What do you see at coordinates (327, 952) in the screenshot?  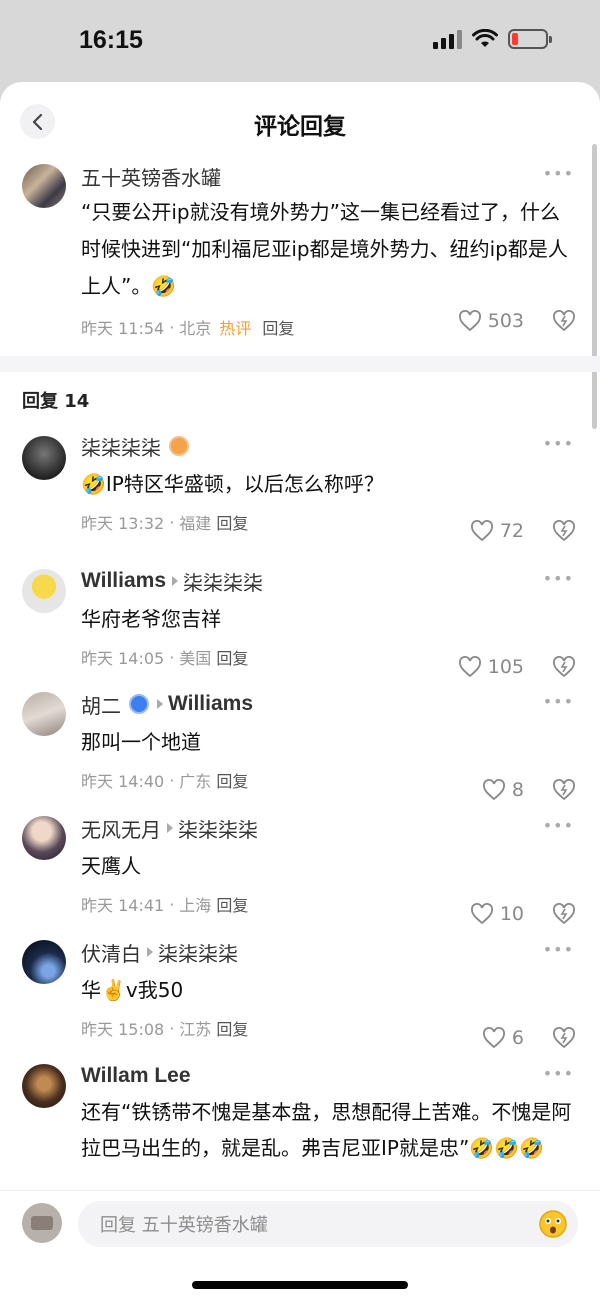 I see `author-name: 伏清白 柒柒柒柒` at bounding box center [327, 952].